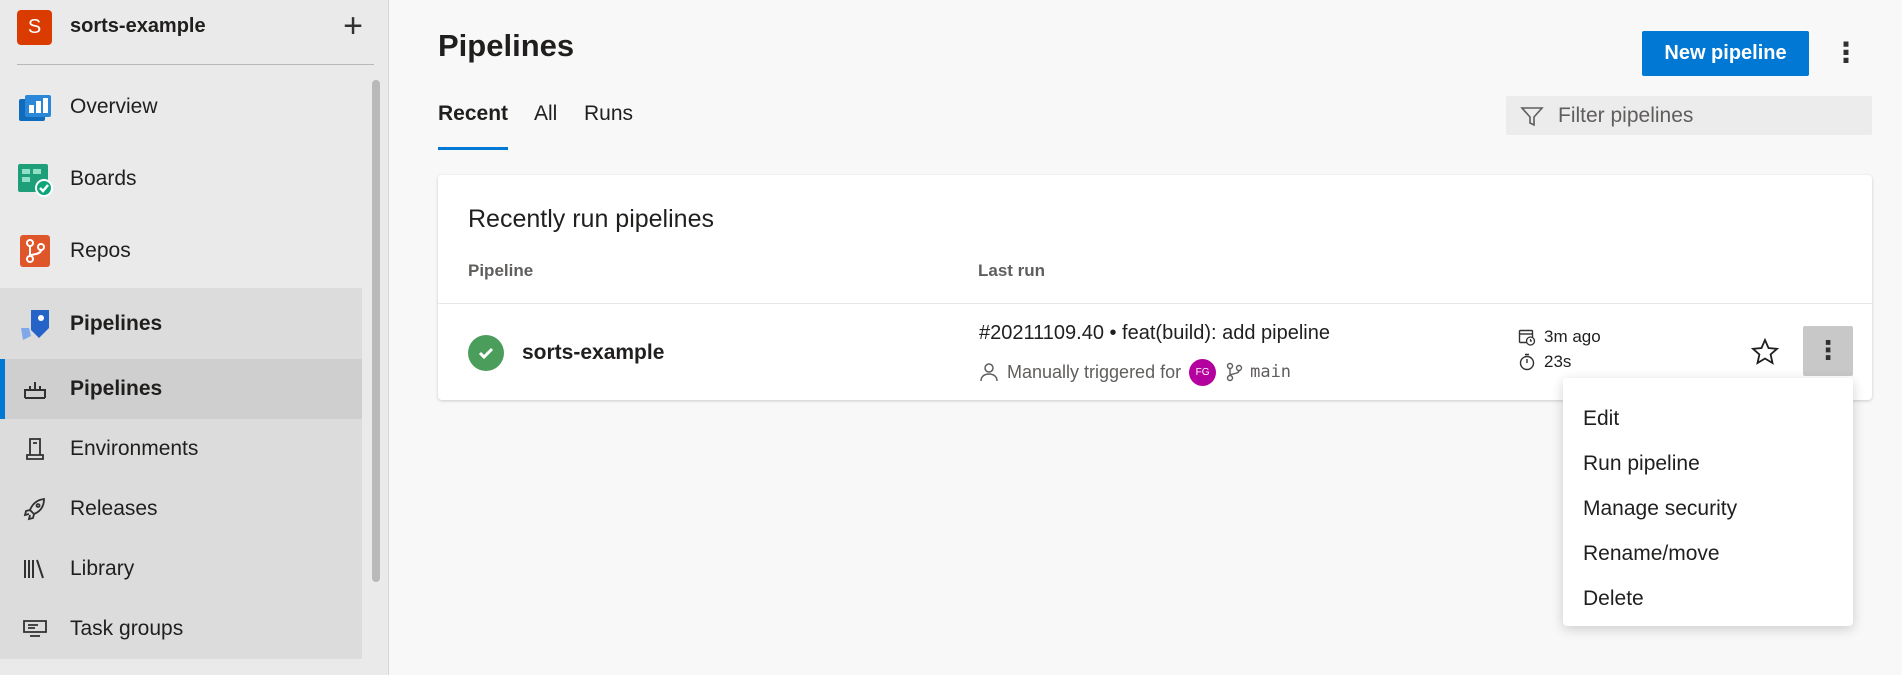 The height and width of the screenshot is (675, 1902). Describe the element at coordinates (473, 148) in the screenshot. I see `tab-active-indicator` at that location.